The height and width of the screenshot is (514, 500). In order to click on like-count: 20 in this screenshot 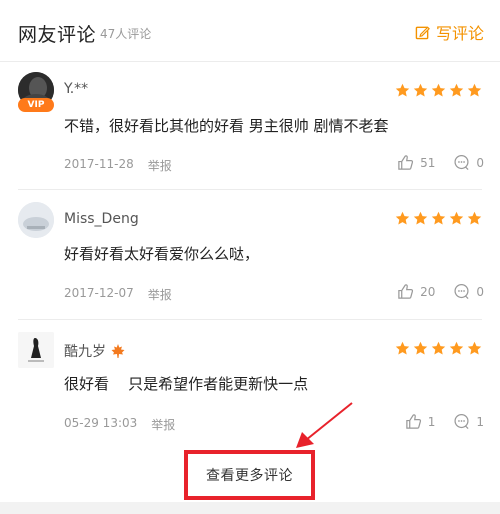, I will do `click(428, 291)`.